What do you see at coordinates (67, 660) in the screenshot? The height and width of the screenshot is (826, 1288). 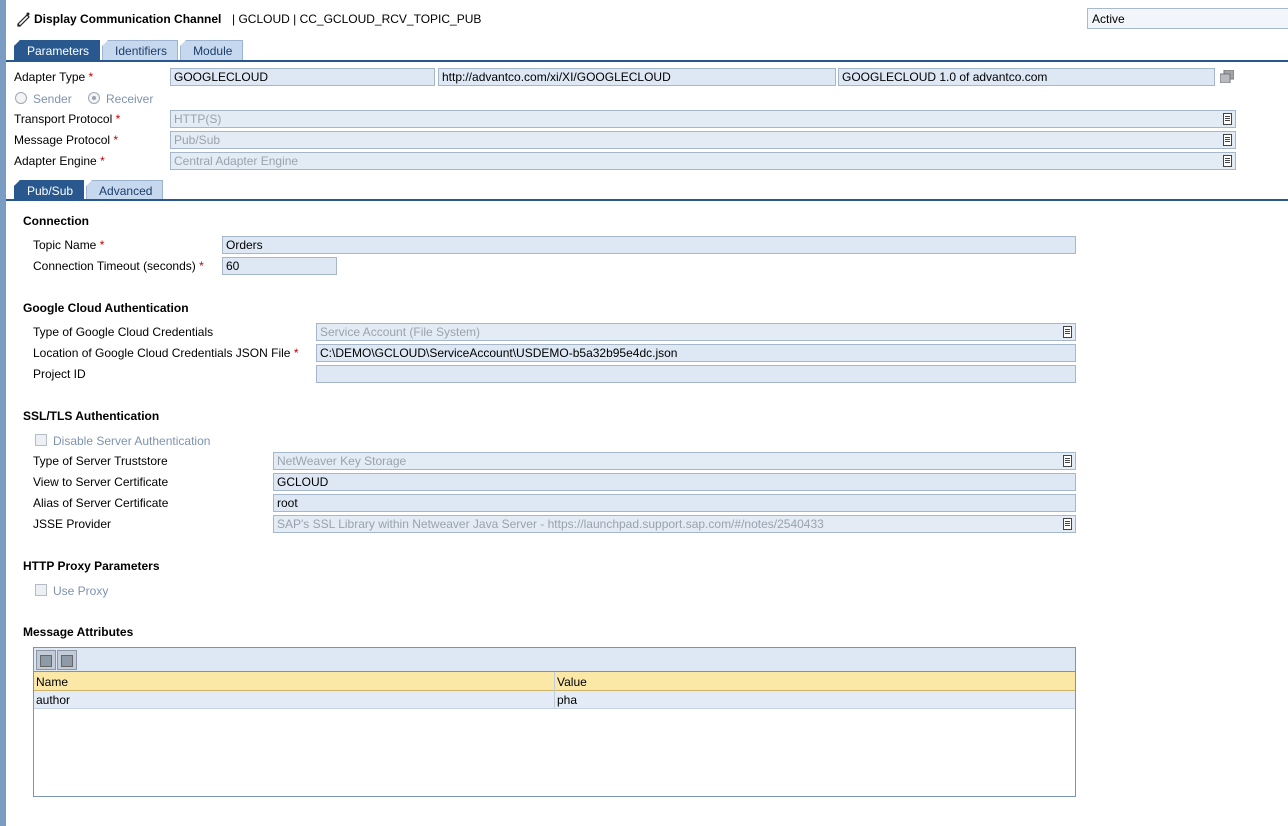 I see `delete-row-icon` at bounding box center [67, 660].